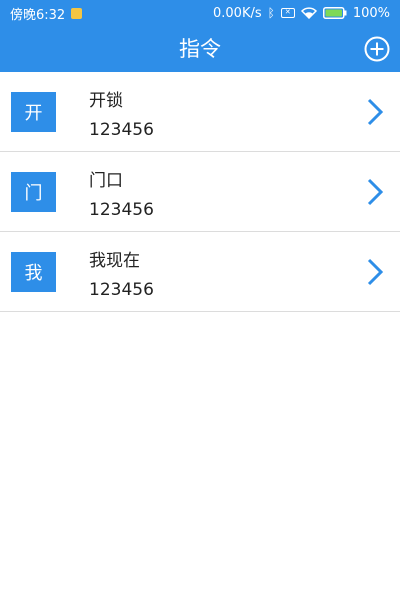  Describe the element at coordinates (38, 15) in the screenshot. I see `status-time: 傍晚6:32` at that location.